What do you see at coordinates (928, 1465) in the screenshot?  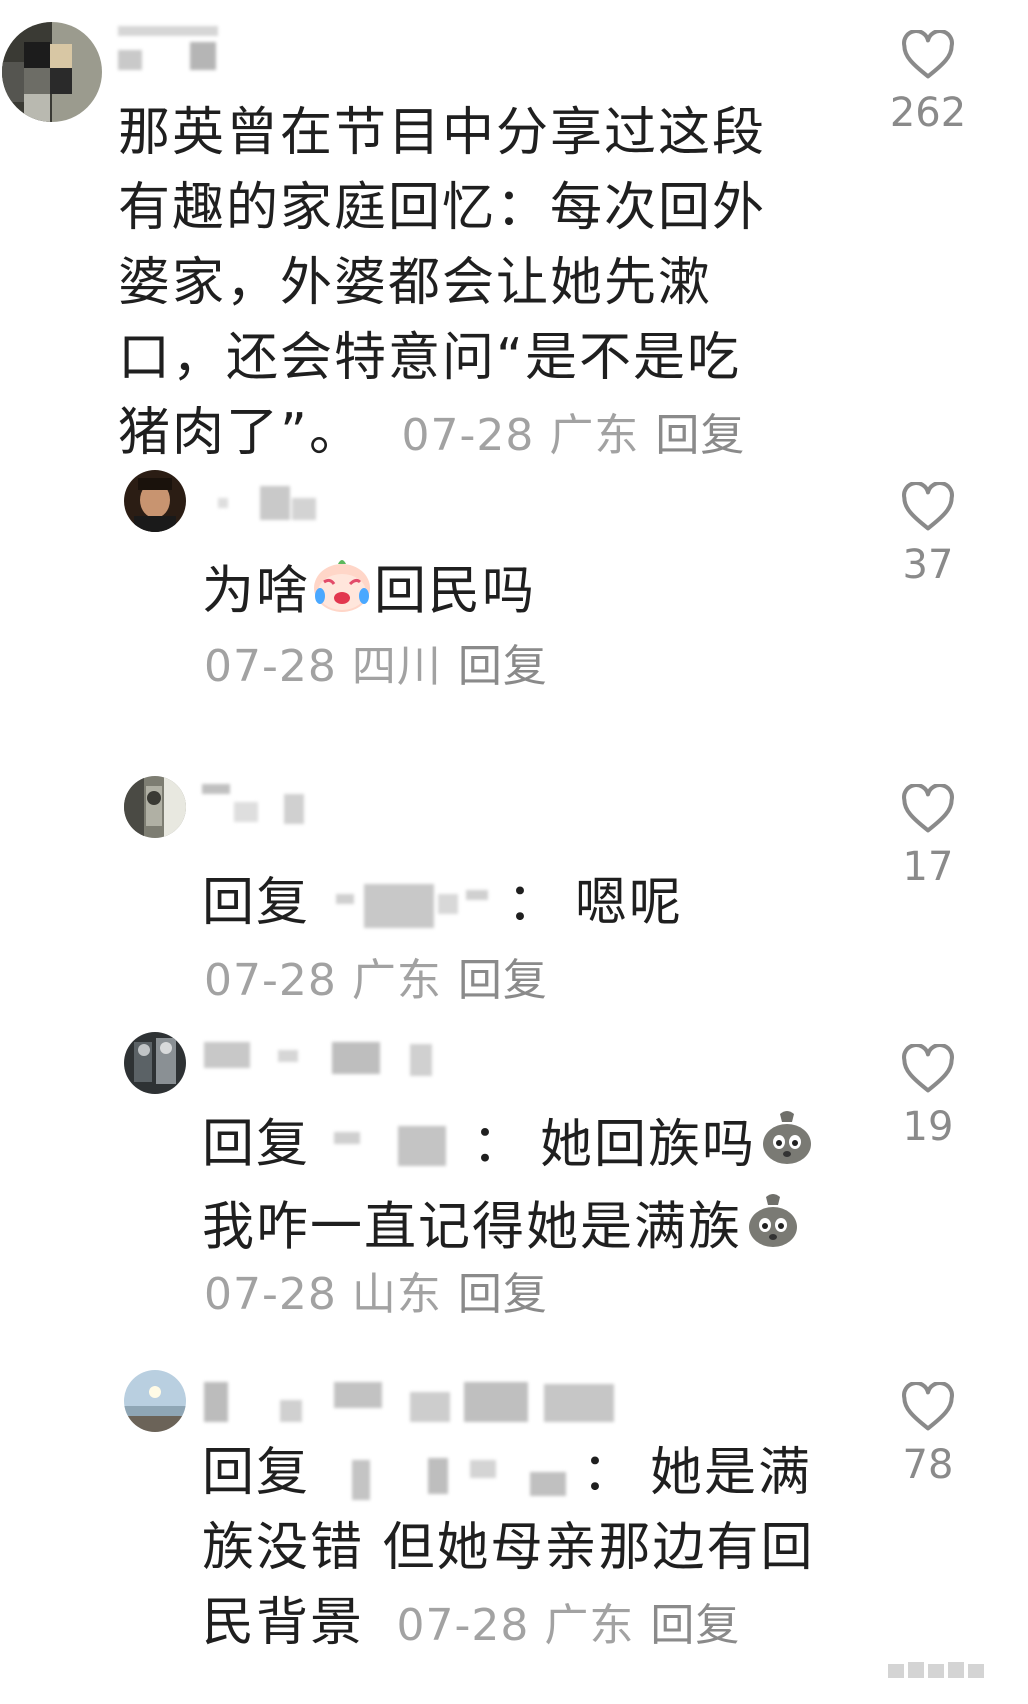 I see `like-count: 78` at bounding box center [928, 1465].